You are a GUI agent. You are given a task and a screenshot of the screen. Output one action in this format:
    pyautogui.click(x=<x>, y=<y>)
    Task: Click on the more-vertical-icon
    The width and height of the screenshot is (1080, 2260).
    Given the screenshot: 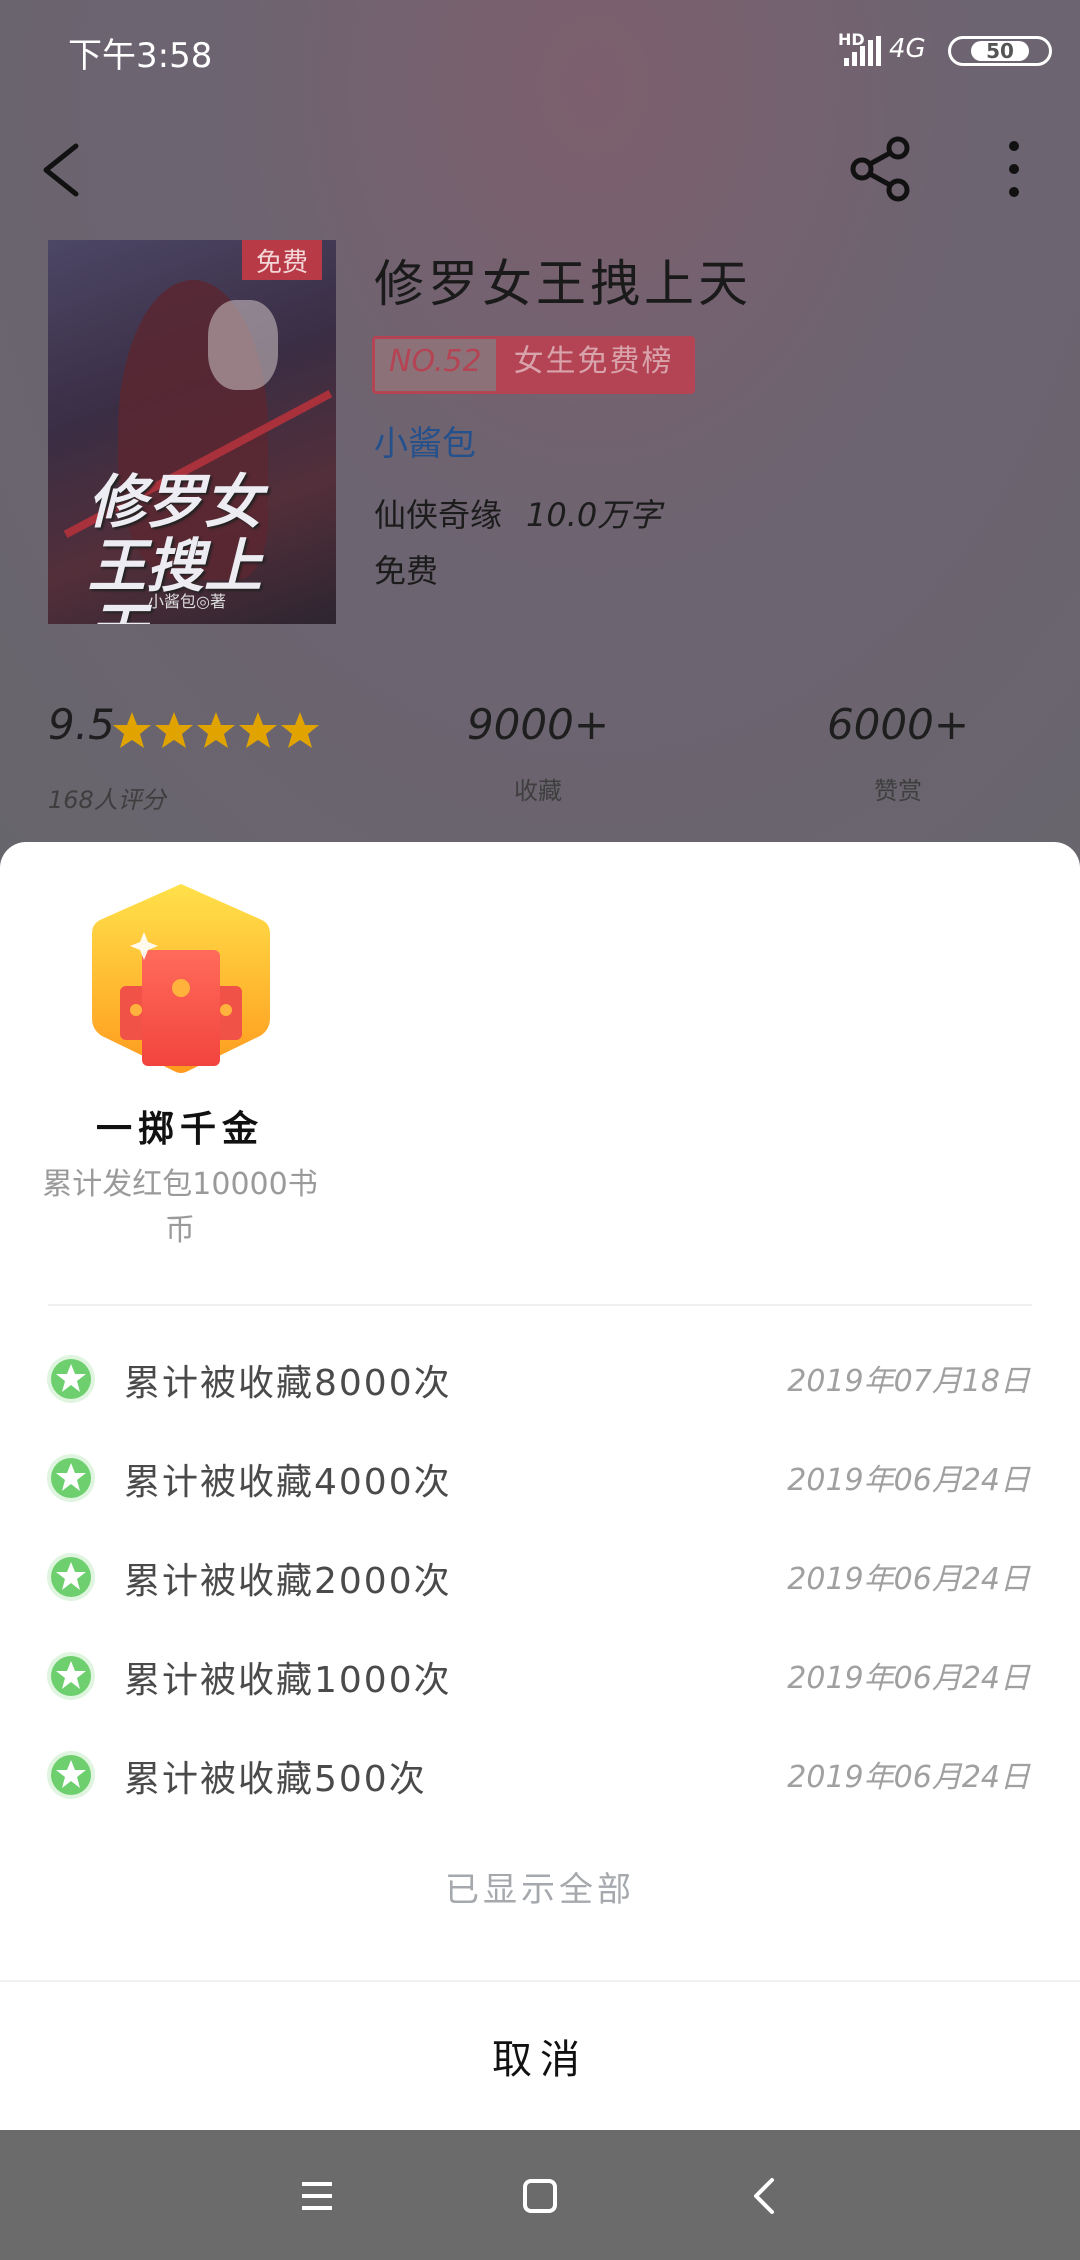 What is the action you would take?
    pyautogui.click(x=1014, y=169)
    